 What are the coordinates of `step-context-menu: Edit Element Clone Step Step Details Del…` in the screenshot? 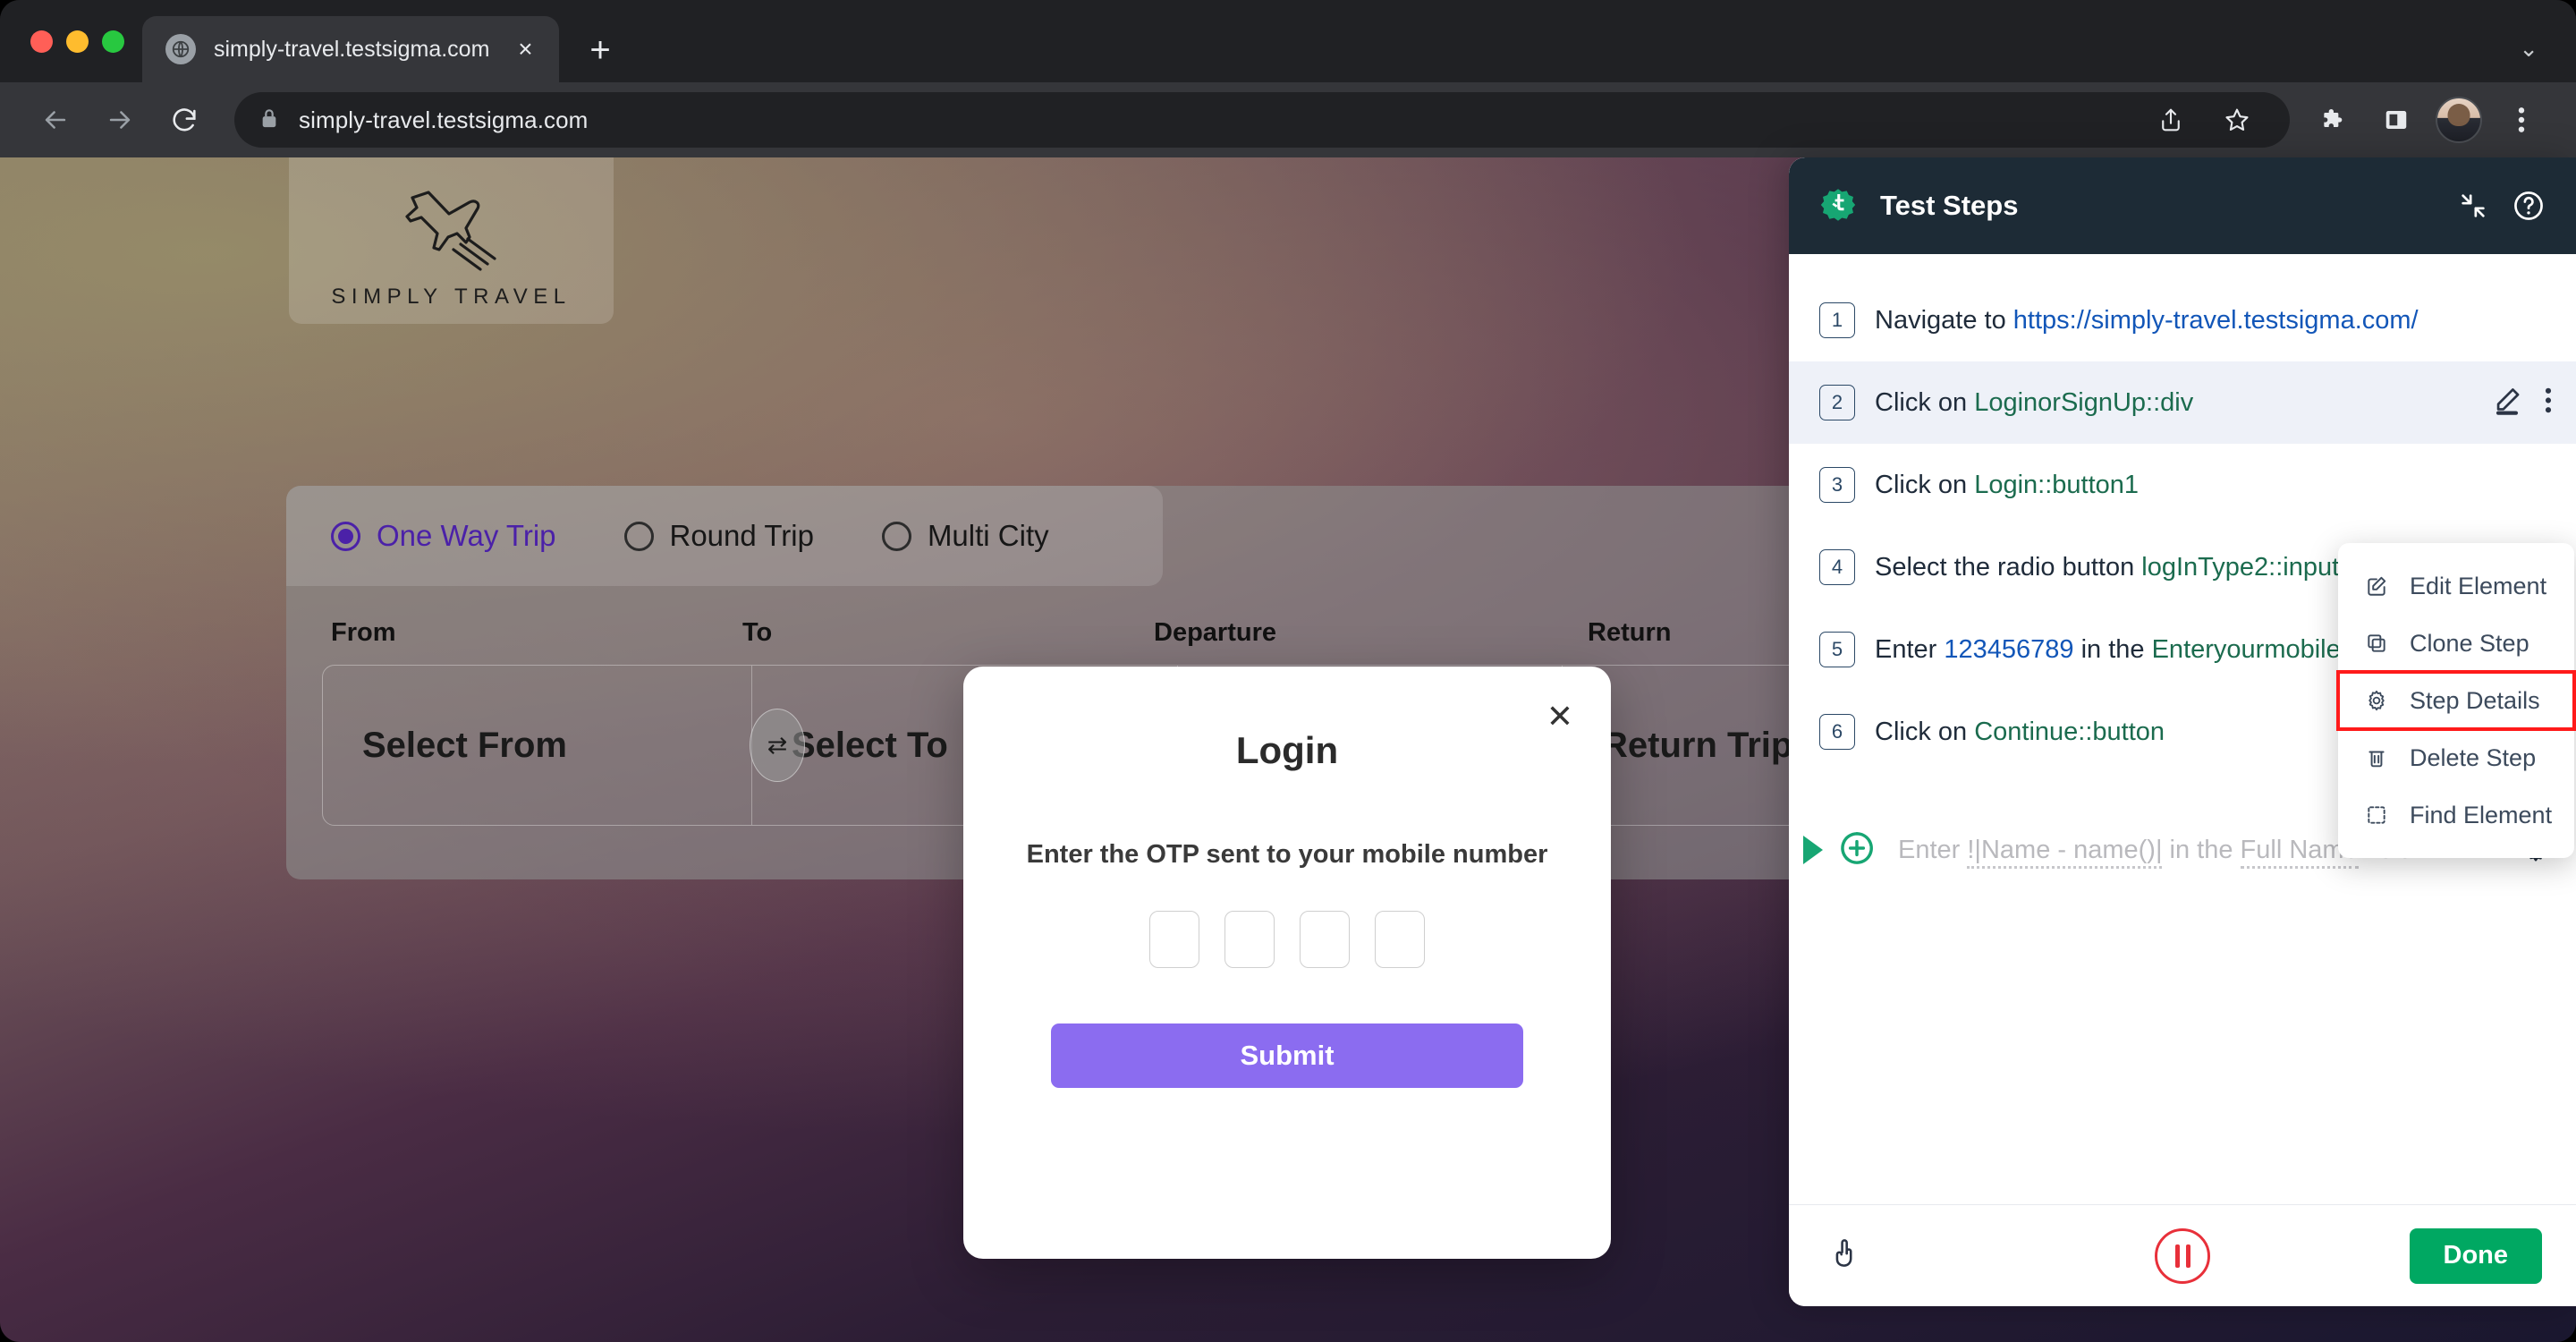 It's located at (2456, 701).